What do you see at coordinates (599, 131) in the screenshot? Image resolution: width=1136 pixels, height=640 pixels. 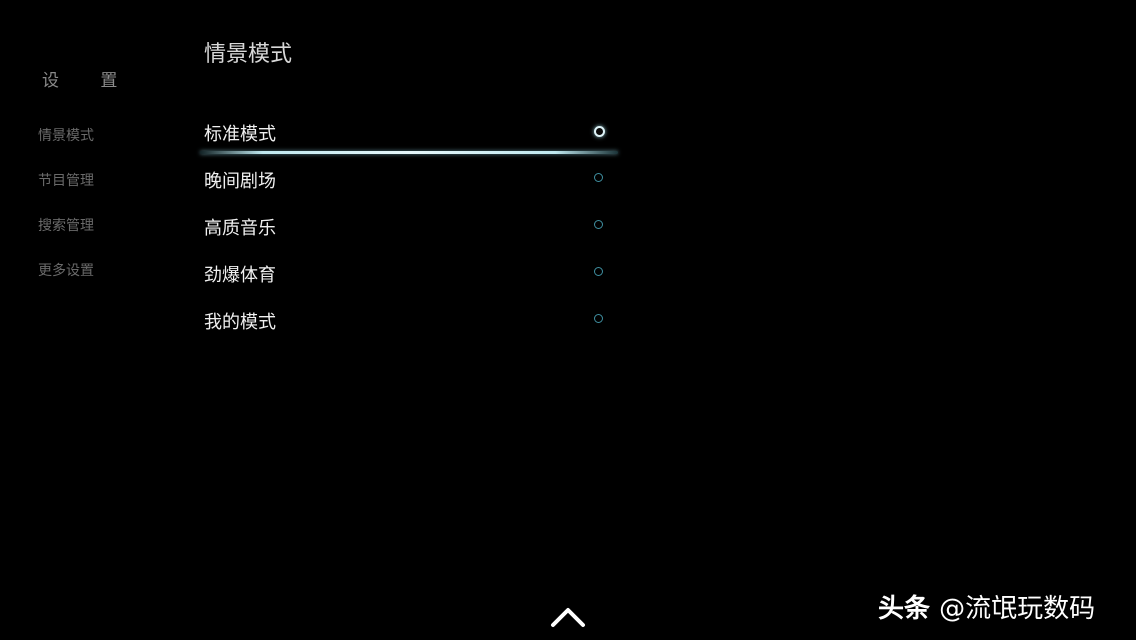 I see `radio-selected-icon` at bounding box center [599, 131].